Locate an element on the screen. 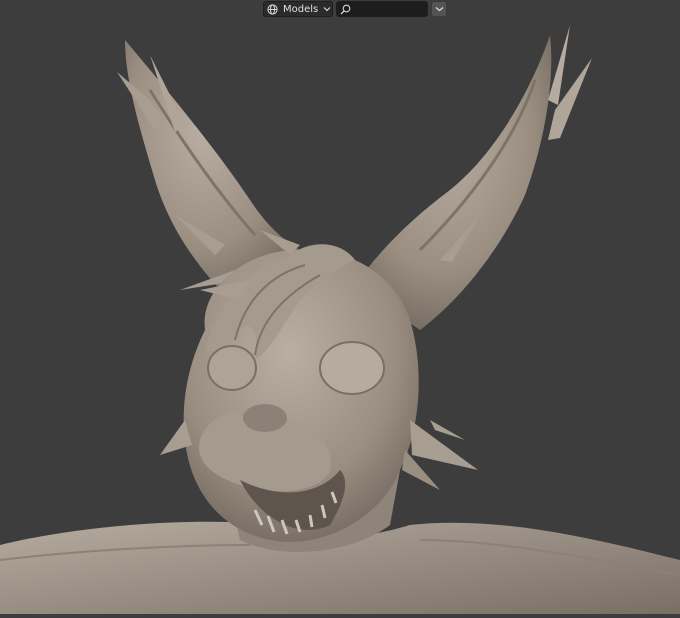  model-left-eye is located at coordinates (232, 368).